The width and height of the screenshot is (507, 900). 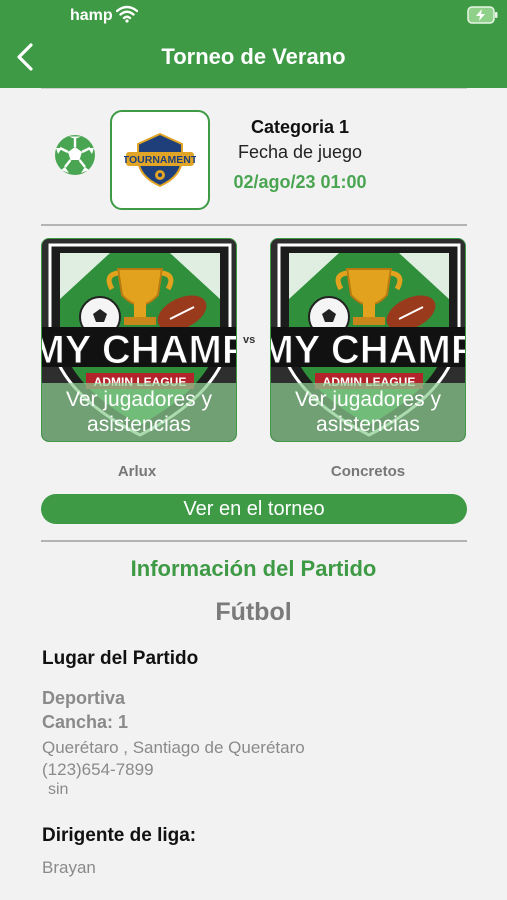 What do you see at coordinates (58, 789) in the screenshot?
I see `venue-extra: sin` at bounding box center [58, 789].